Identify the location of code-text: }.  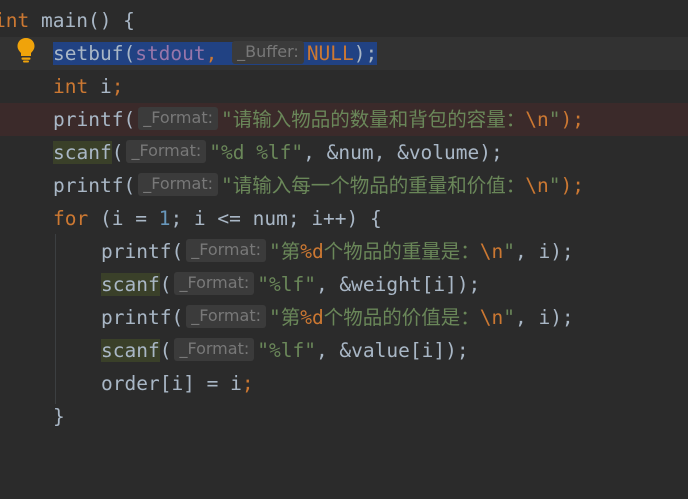
(59, 416).